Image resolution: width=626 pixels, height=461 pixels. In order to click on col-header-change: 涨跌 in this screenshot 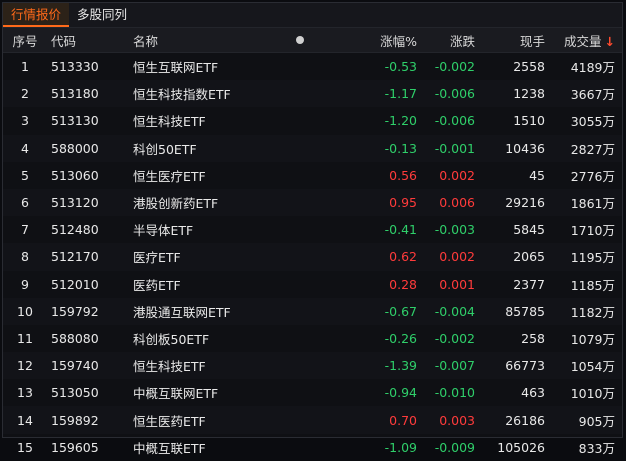, I will do `click(450, 40)`.